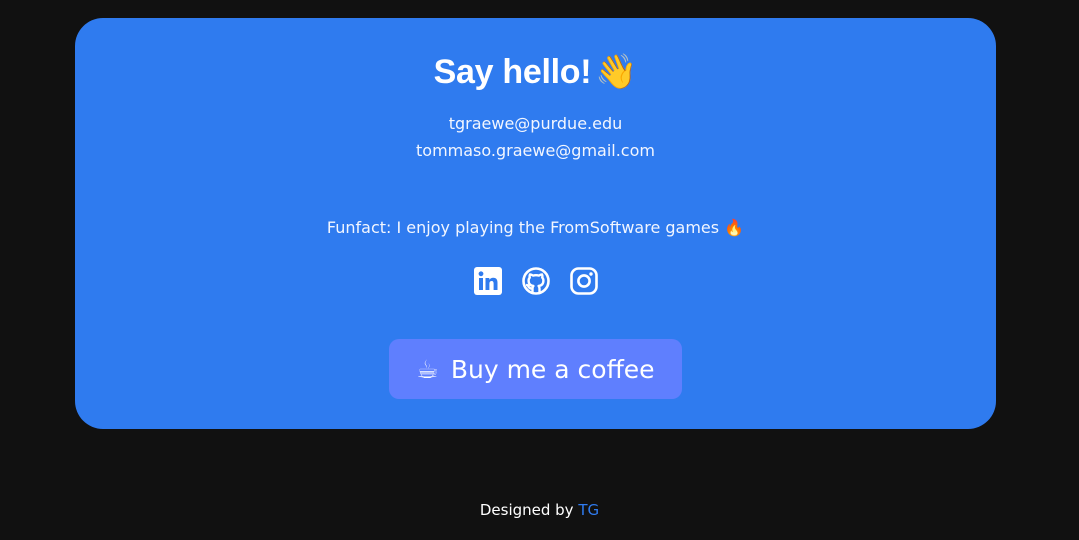 The height and width of the screenshot is (540, 1079). What do you see at coordinates (512, 72) in the screenshot?
I see `title-text: Say hello!` at bounding box center [512, 72].